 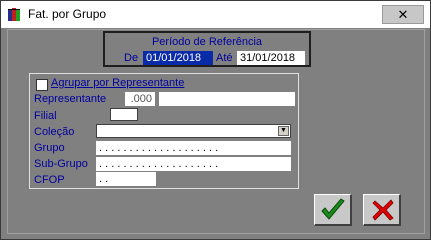 What do you see at coordinates (42, 85) in the screenshot?
I see `group-by-representative-checkbox` at bounding box center [42, 85].